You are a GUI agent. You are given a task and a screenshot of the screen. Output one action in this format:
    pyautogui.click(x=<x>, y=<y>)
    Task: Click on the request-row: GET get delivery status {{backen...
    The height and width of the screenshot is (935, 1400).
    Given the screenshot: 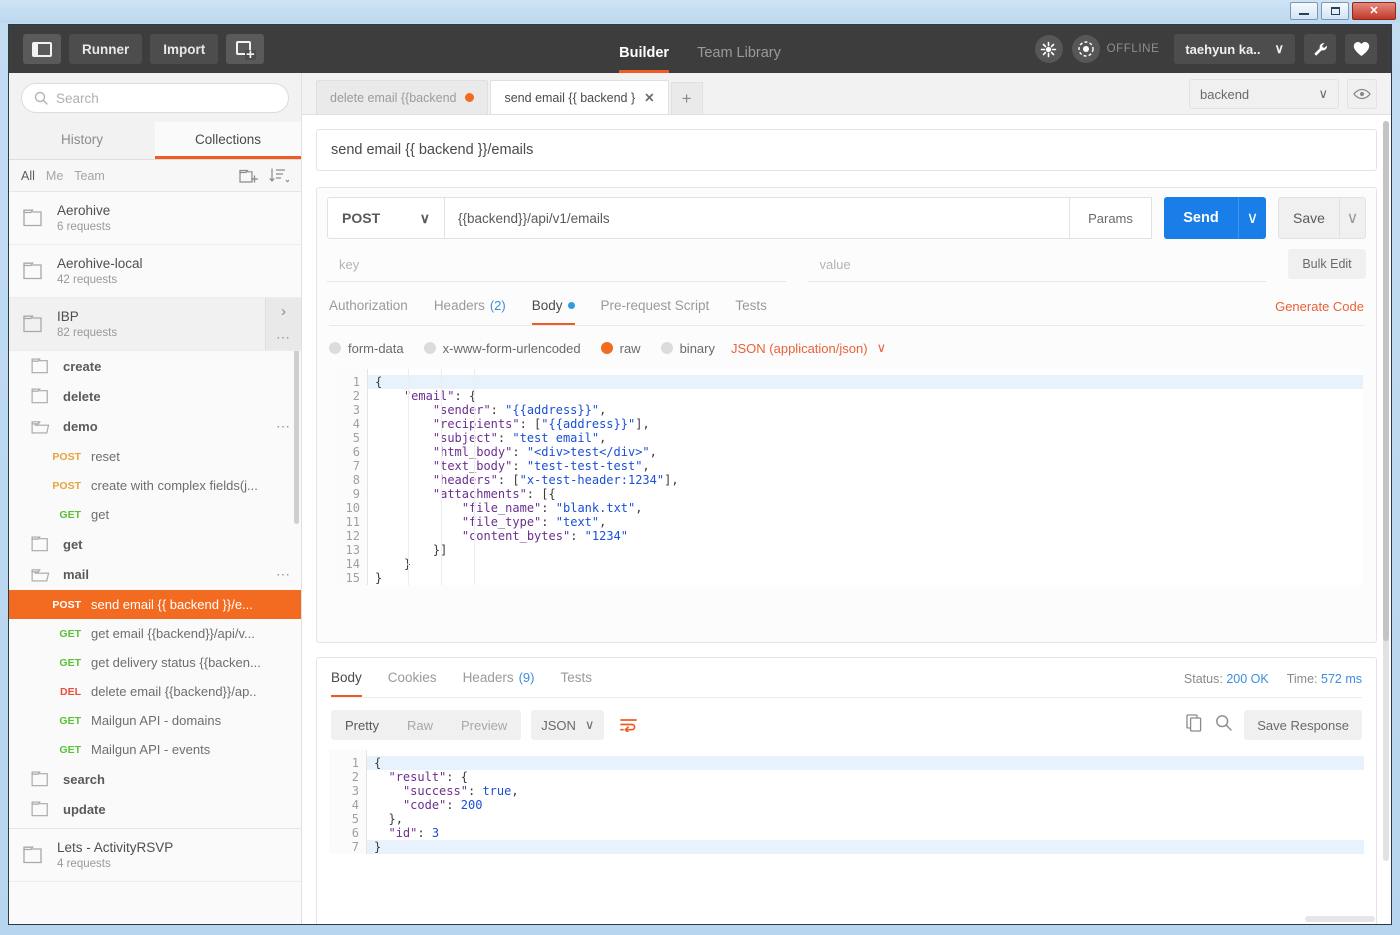 What is the action you would take?
    pyautogui.click(x=155, y=662)
    